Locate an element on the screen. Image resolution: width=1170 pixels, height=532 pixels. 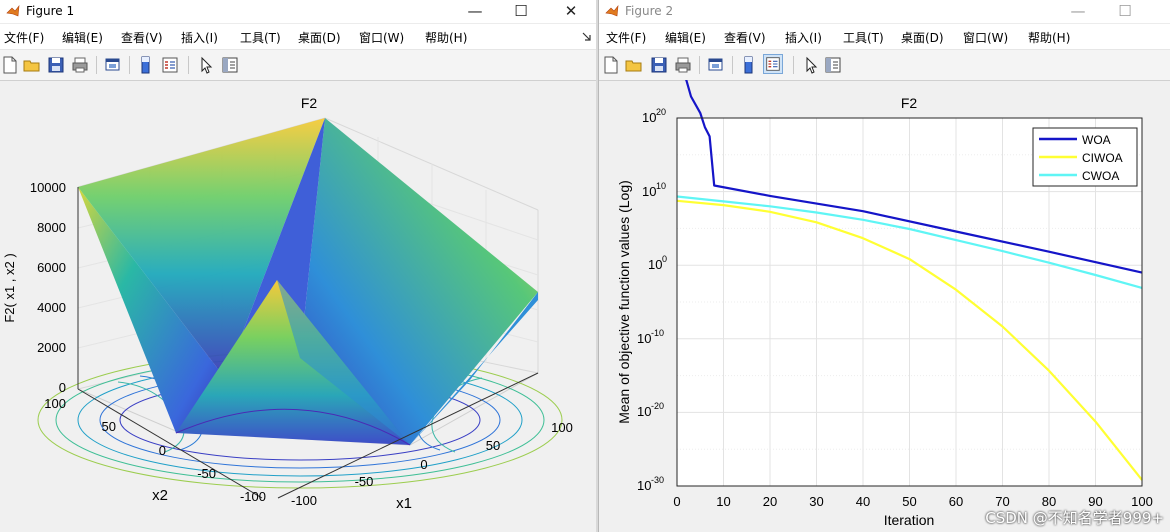
y-axis-label: Mean of objective function values (Log) is located at coordinates (624, 302).